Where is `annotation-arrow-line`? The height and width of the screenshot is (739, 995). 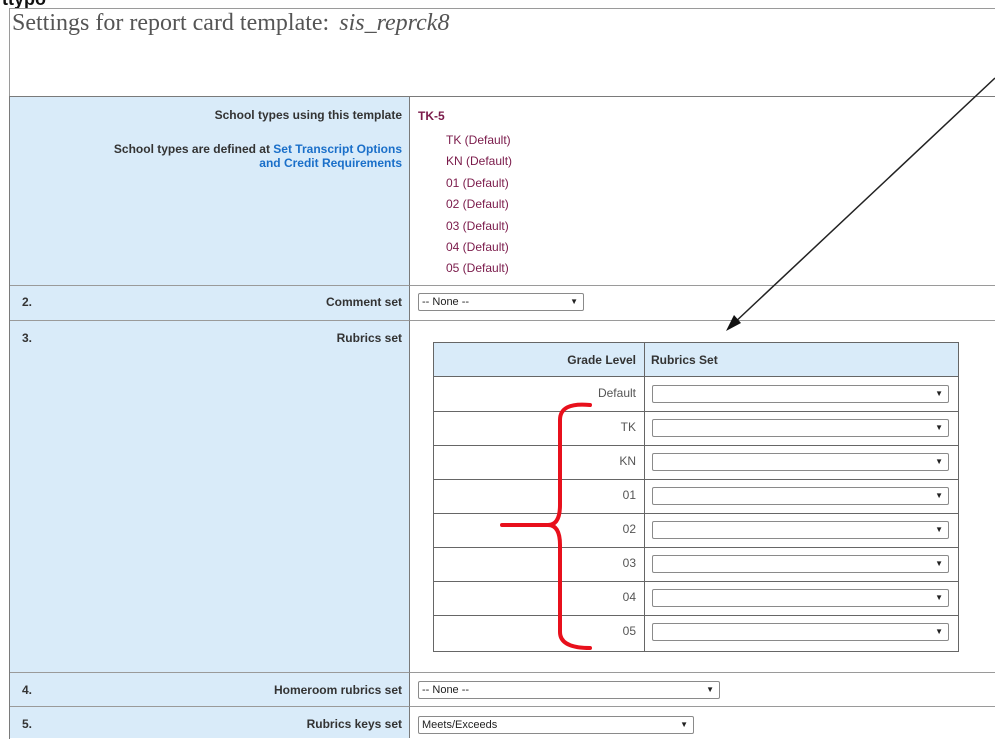
annotation-arrow-line is located at coordinates (863, 201).